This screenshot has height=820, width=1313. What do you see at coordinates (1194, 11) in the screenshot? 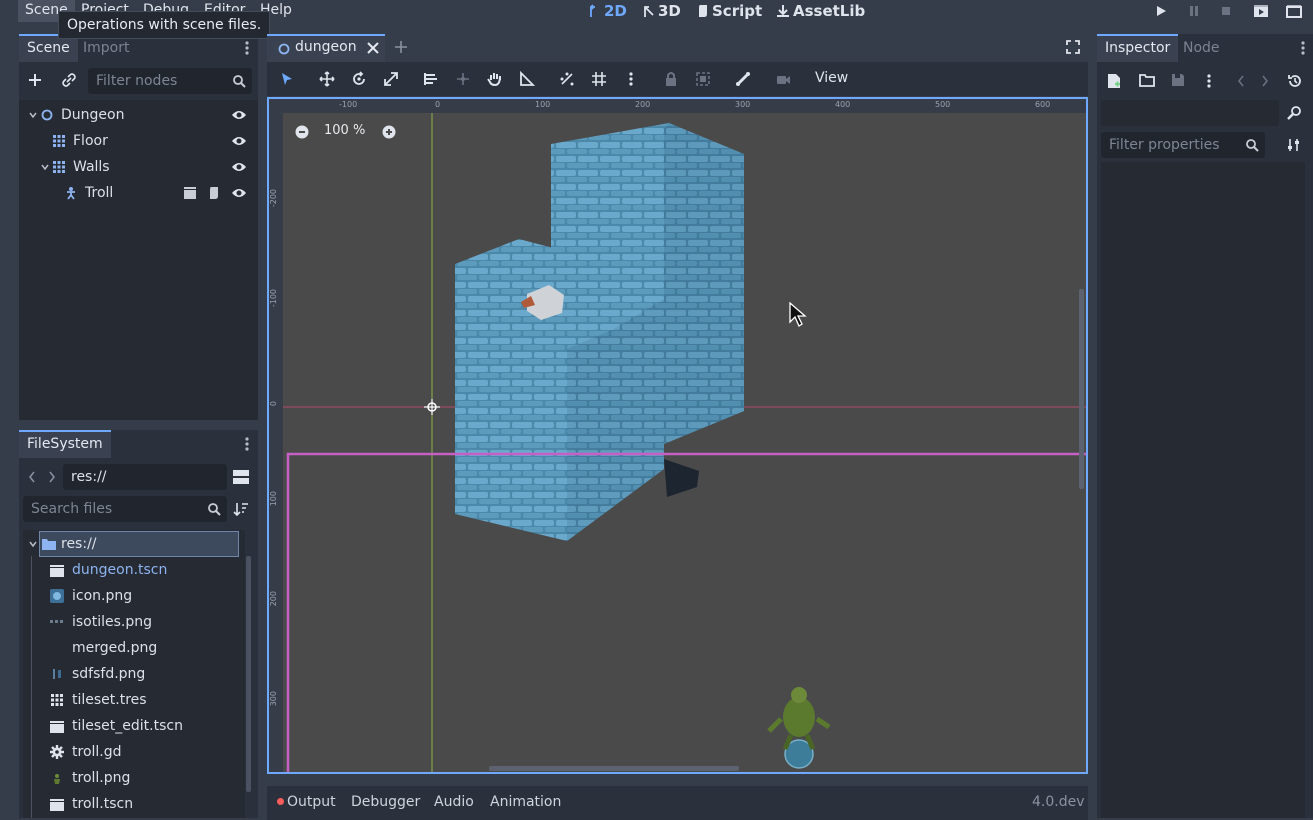
I see `pause-icon` at bounding box center [1194, 11].